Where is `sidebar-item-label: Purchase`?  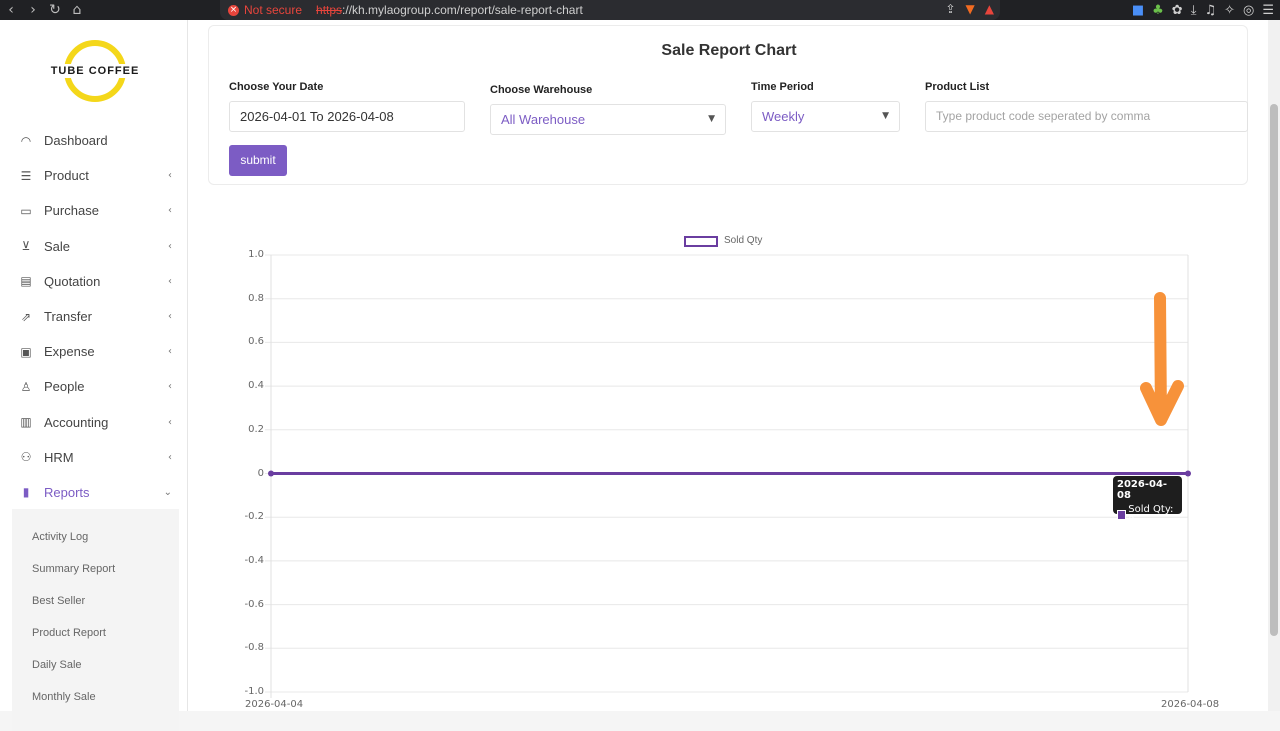
sidebar-item-label: Purchase is located at coordinates (71, 211).